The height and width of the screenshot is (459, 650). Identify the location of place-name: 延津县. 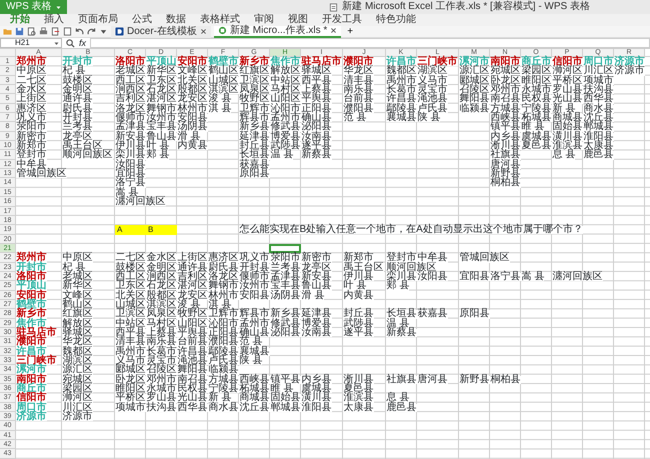
(254, 137).